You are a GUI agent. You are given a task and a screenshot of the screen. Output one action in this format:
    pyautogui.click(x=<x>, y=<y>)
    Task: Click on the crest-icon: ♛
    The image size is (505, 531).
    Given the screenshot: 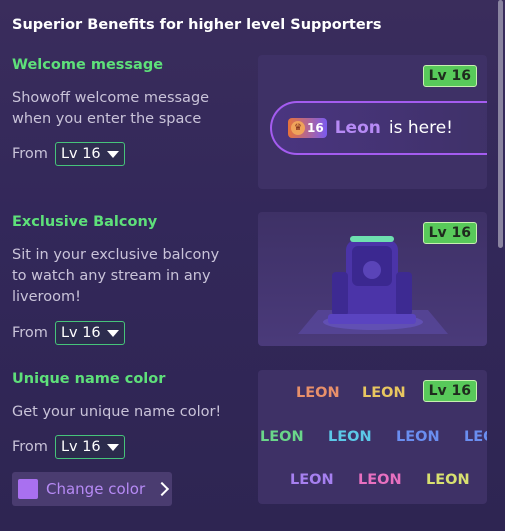 What is the action you would take?
    pyautogui.click(x=298, y=128)
    